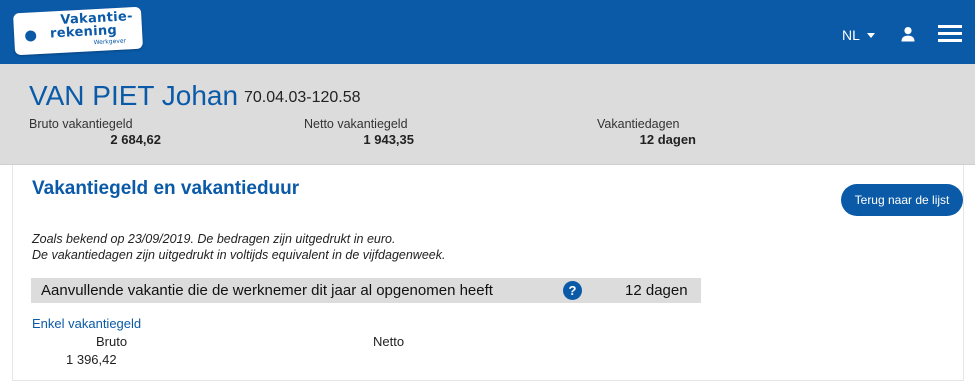 Image resolution: width=975 pixels, height=383 pixels. I want to click on summary-days: Vakantiedagen 12 dagen, so click(646, 132).